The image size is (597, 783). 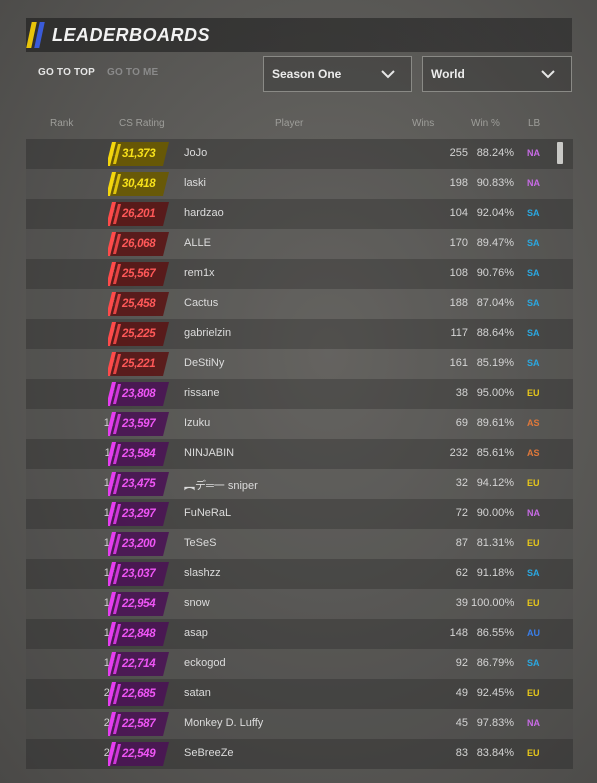 I want to click on table-row: 1822,848asap14886.55%AU, so click(x=299, y=634).